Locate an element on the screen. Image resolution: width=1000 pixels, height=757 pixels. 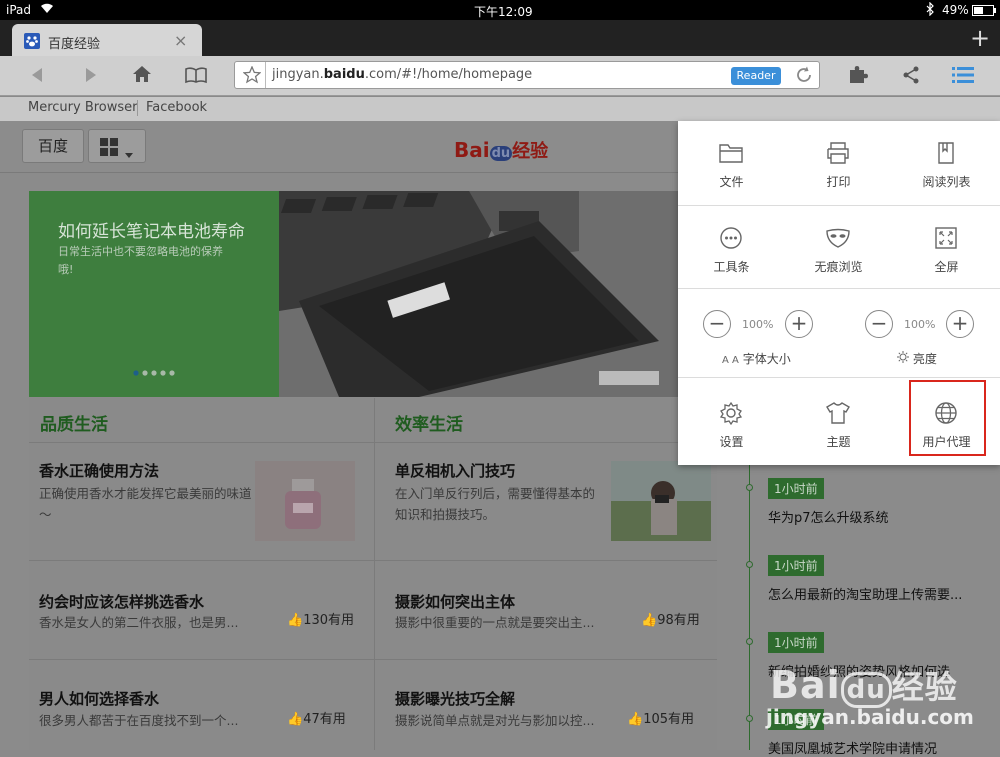
clock: 下午12:09 is located at coordinates (503, 12).